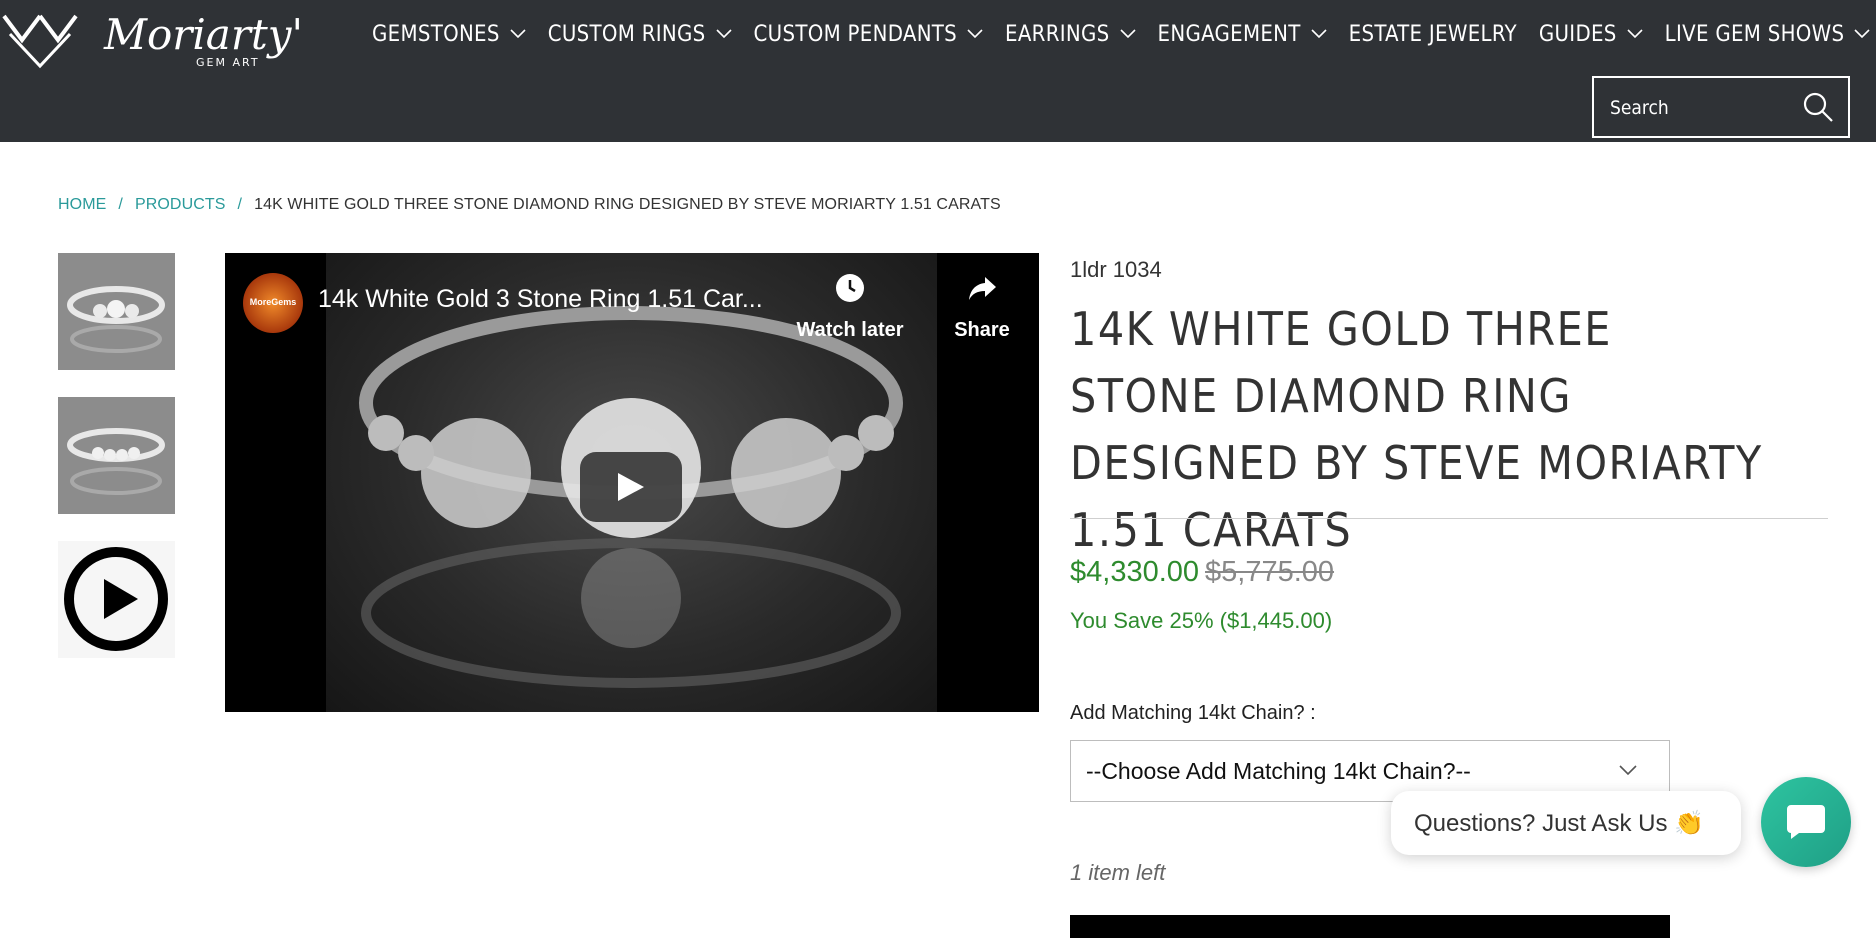 The image size is (1876, 938). I want to click on search-icon, so click(1818, 107).